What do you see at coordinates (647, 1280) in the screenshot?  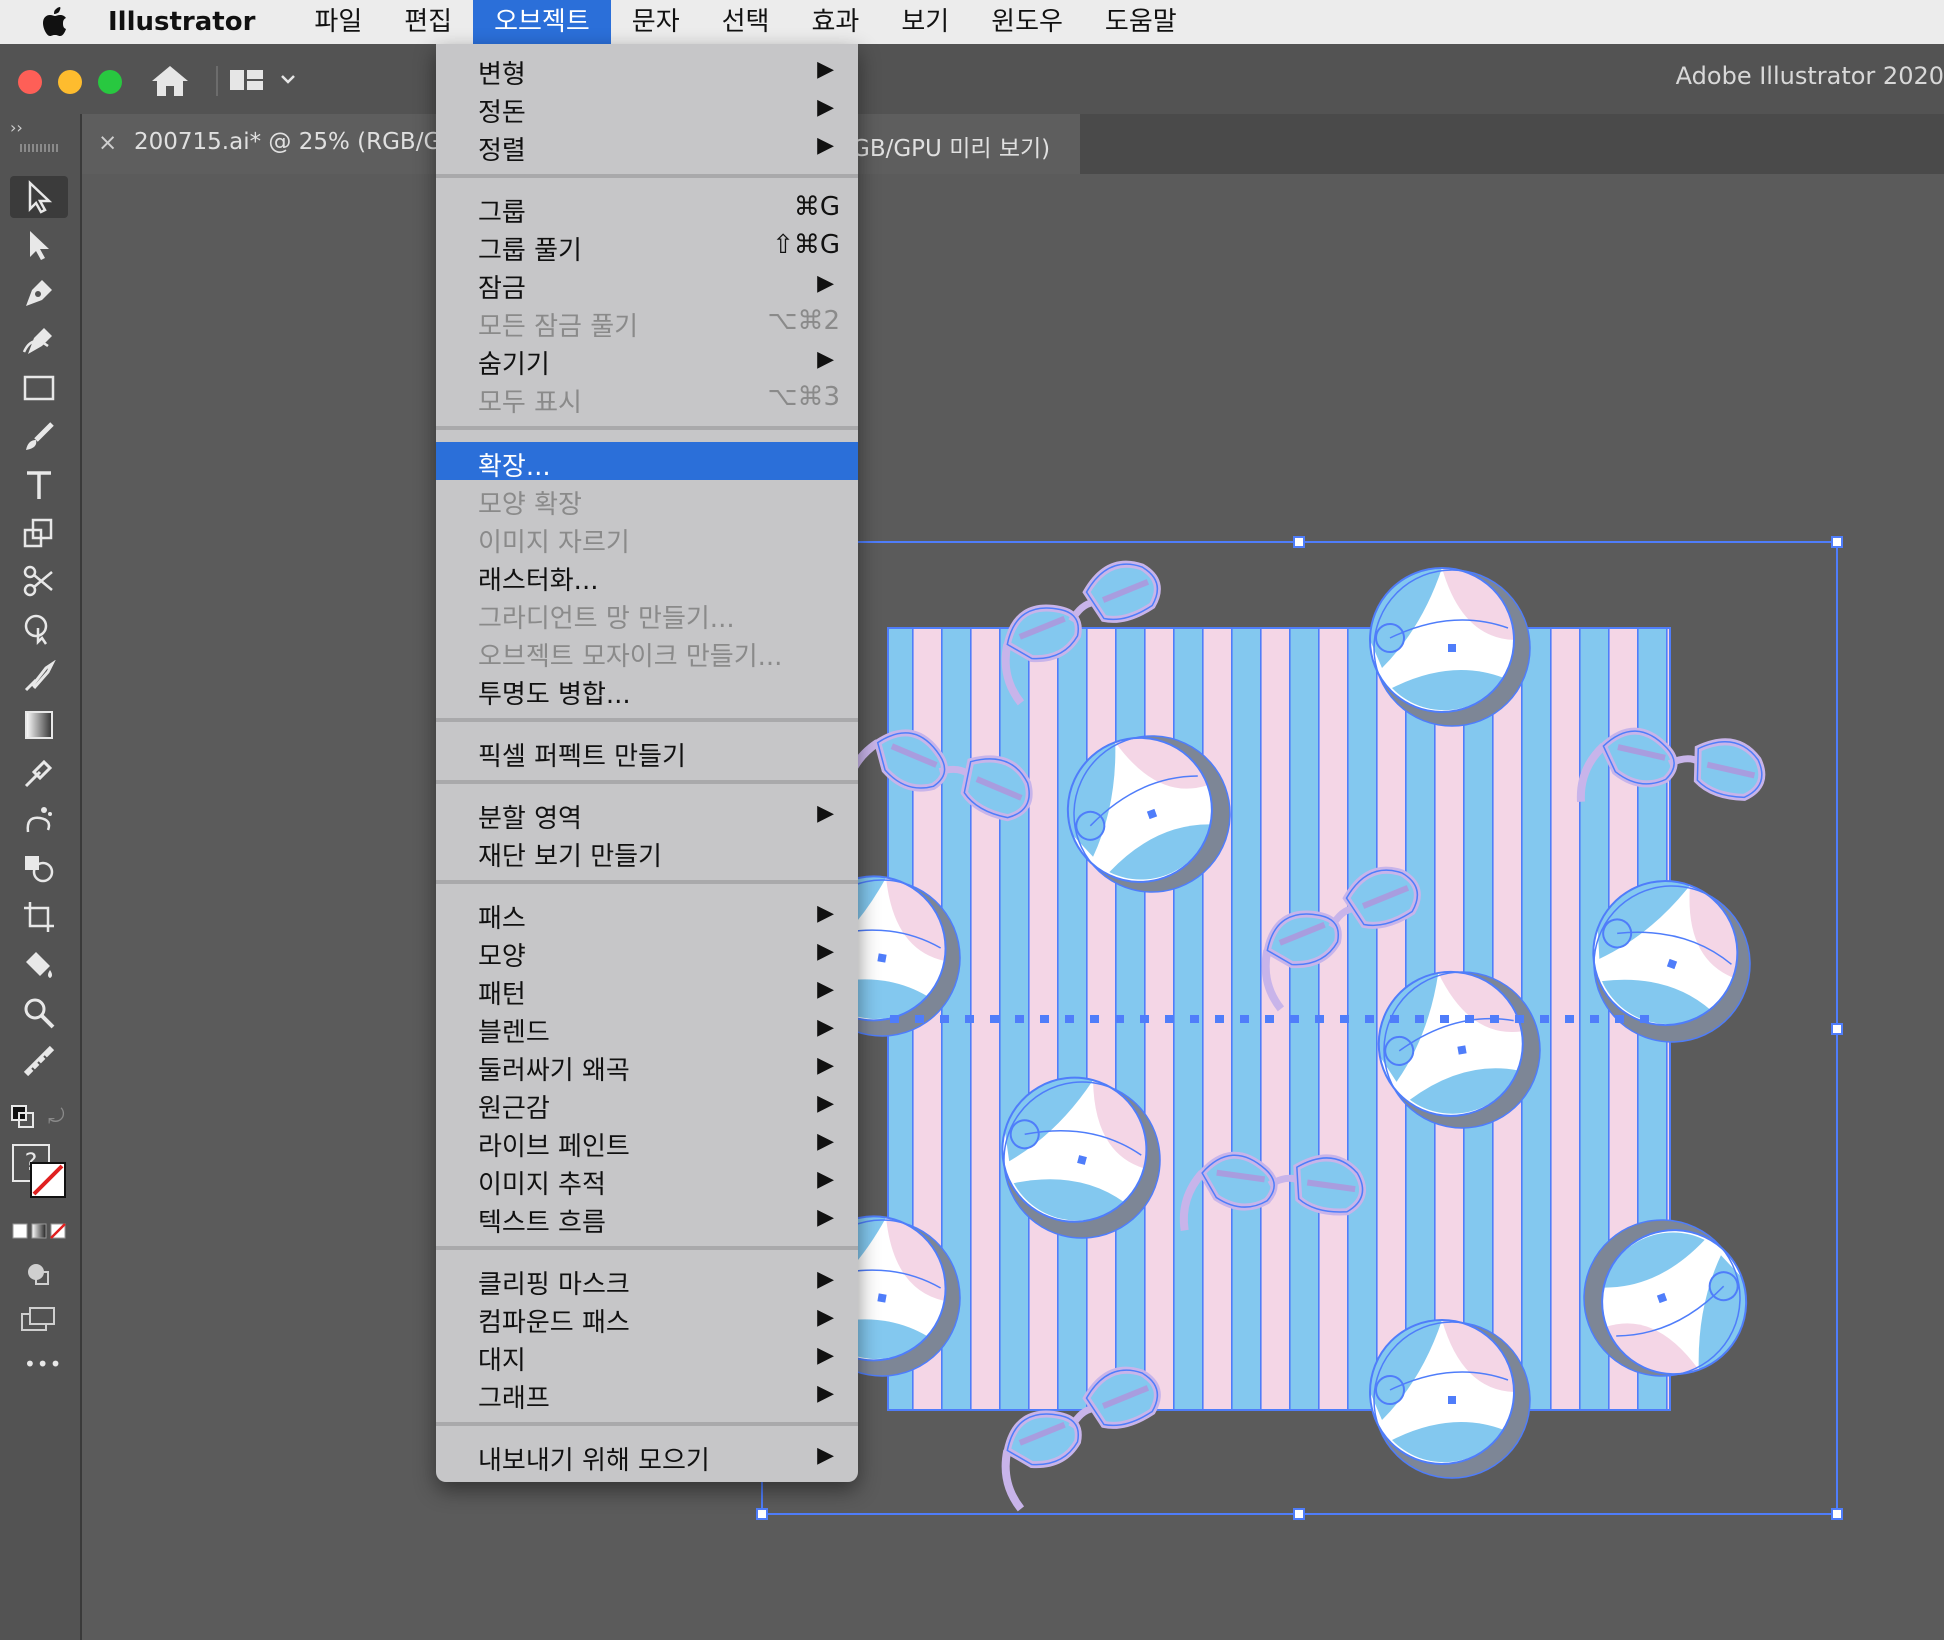 I see `menu-item-clipping-mask: 클리핑 마스크 ▶` at bounding box center [647, 1280].